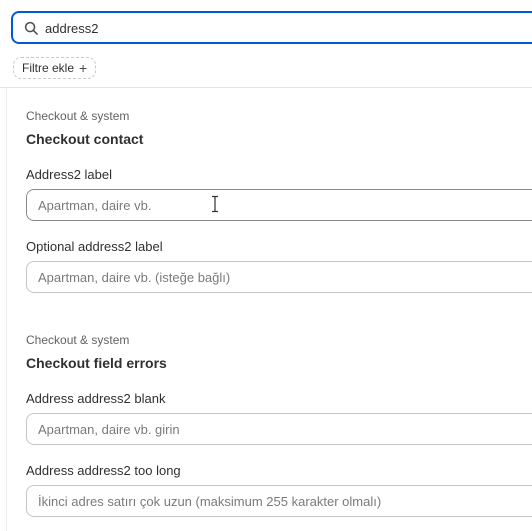 This screenshot has height=531, width=532. Describe the element at coordinates (31, 28) in the screenshot. I see `search-icon` at that location.